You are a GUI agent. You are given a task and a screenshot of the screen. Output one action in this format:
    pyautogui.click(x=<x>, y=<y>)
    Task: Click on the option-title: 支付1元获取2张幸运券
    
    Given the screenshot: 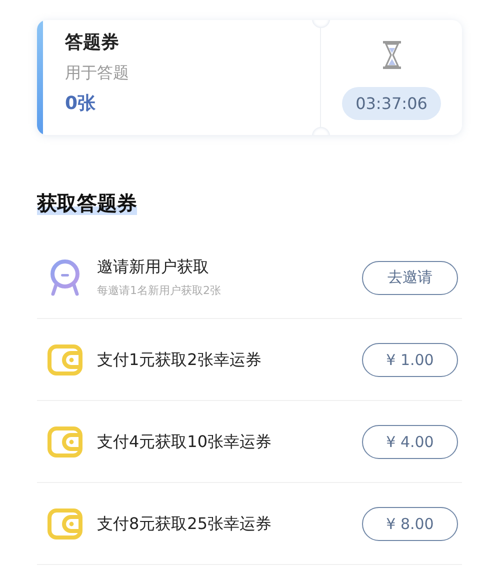 What is the action you would take?
    pyautogui.click(x=179, y=359)
    